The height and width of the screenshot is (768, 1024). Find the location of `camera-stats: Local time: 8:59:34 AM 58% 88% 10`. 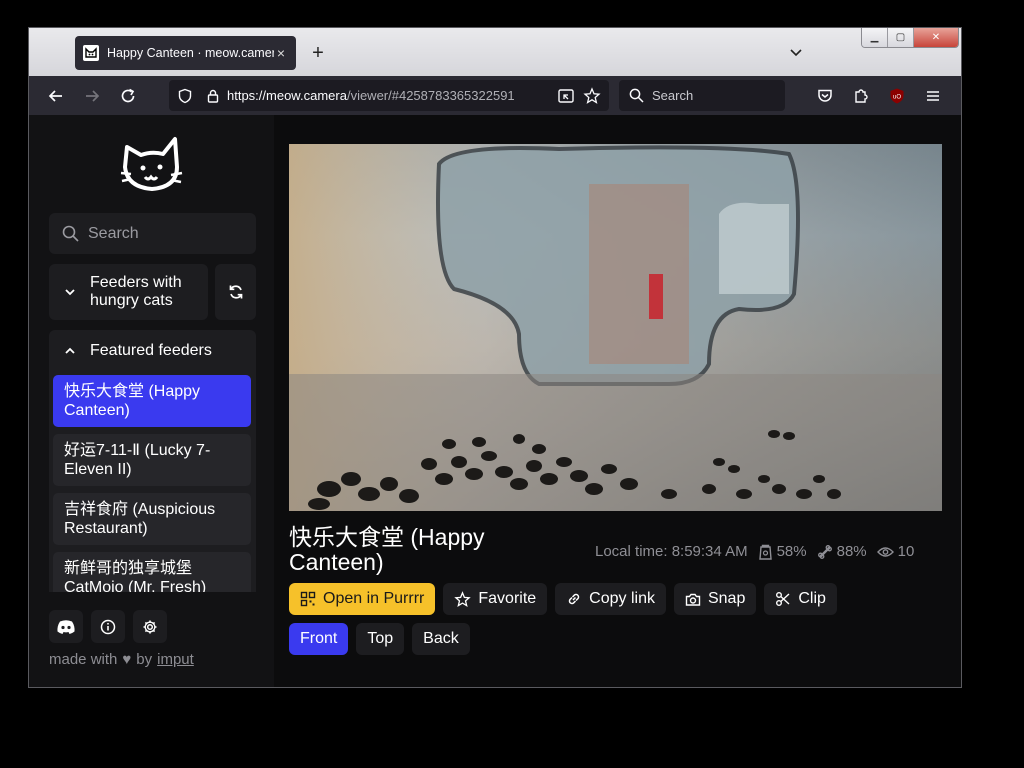

camera-stats: Local time: 8:59:34 AM 58% 88% 10 is located at coordinates (754, 551).